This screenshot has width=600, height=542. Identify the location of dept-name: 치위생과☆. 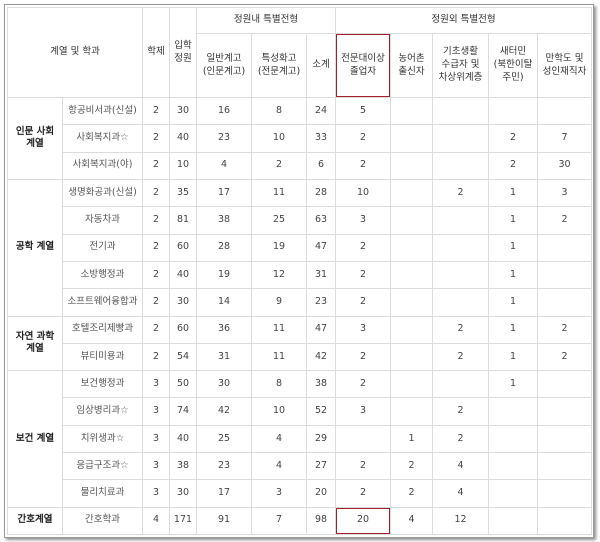
(102, 439).